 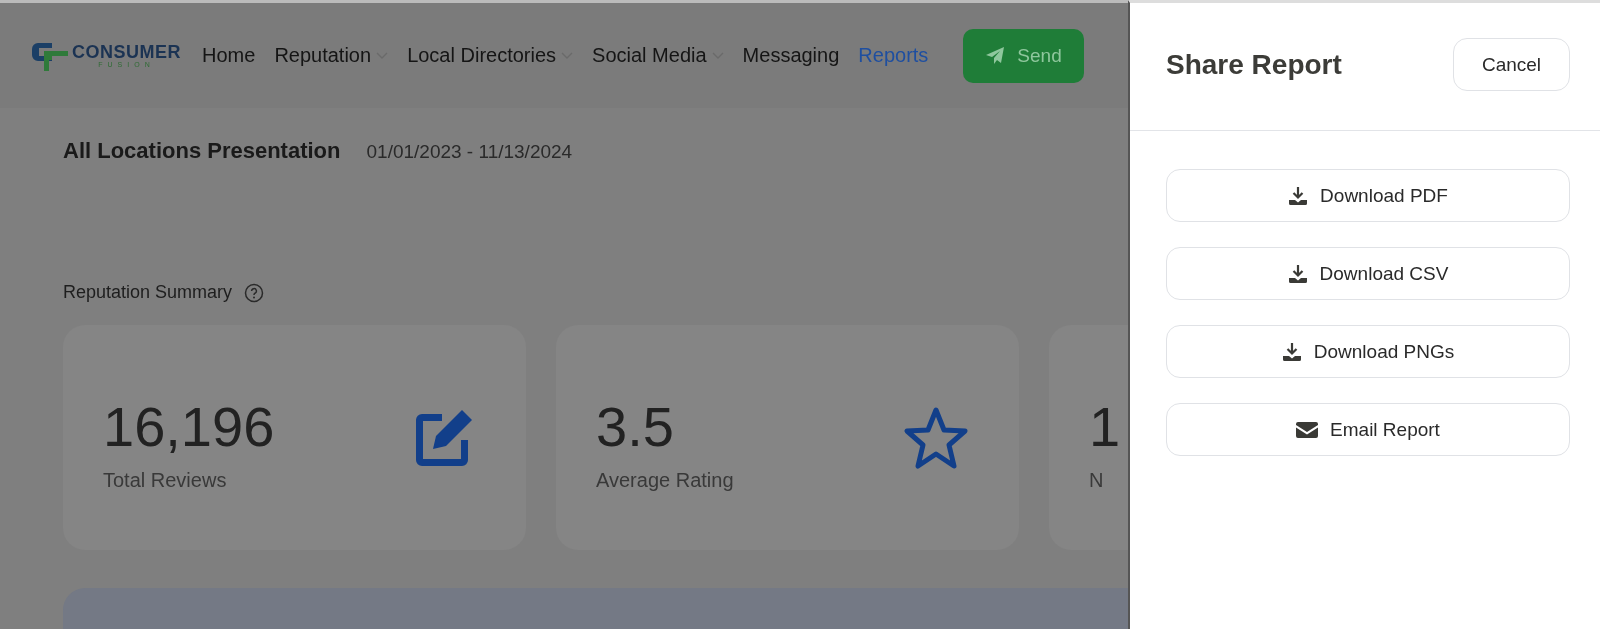 I want to click on paper-plane-icon, so click(x=995, y=55).